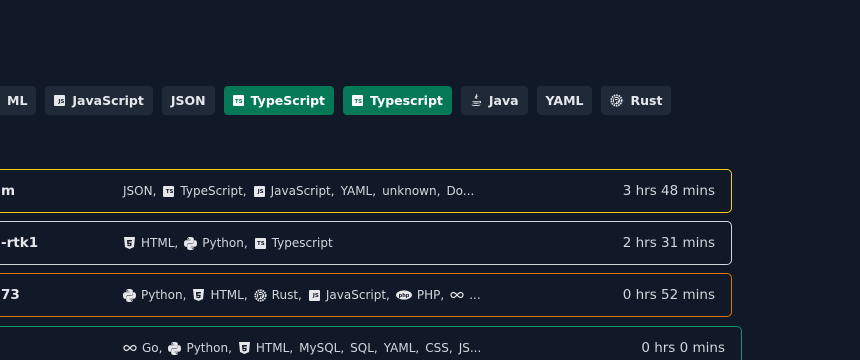 This screenshot has height=360, width=860. I want to click on language-filter-label: JSON, so click(188, 100).